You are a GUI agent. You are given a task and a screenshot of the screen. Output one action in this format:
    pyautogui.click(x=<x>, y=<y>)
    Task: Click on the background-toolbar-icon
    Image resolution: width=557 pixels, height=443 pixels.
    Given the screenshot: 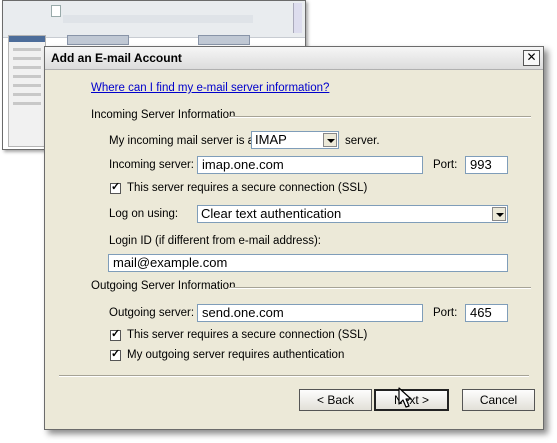 What is the action you would take?
    pyautogui.click(x=56, y=11)
    